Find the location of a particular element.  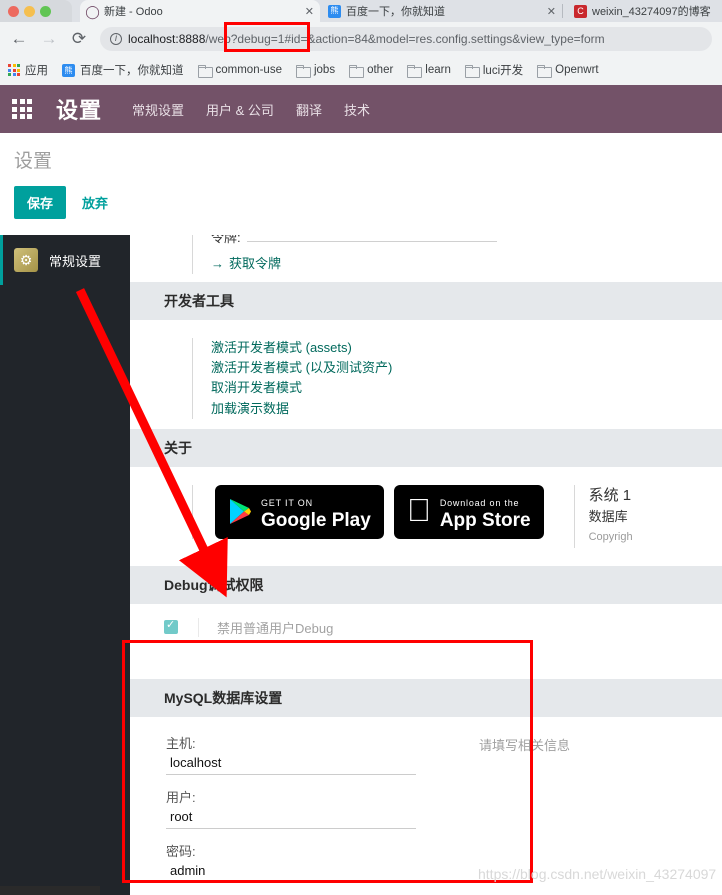

token-group: 令牌: 获取令牌 is located at coordinates (457, 255).